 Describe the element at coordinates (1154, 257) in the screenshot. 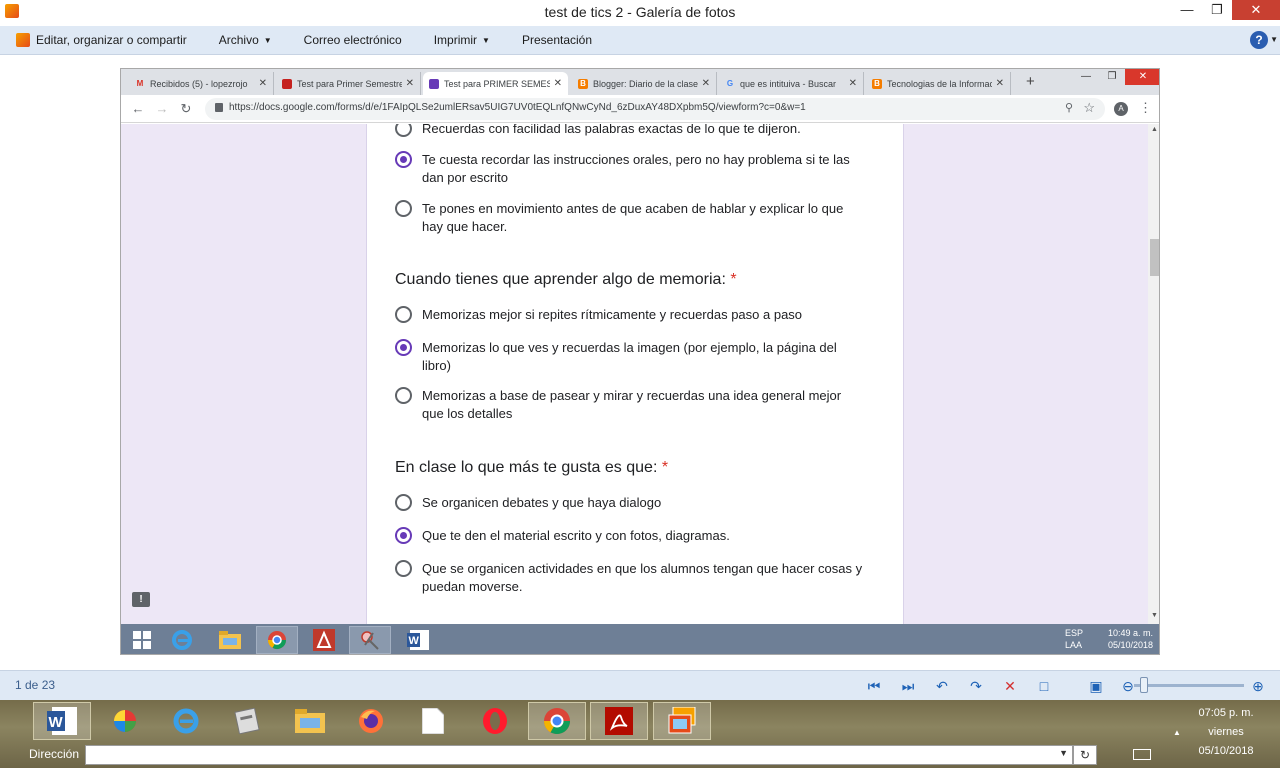

I see `scroll-thumb` at that location.